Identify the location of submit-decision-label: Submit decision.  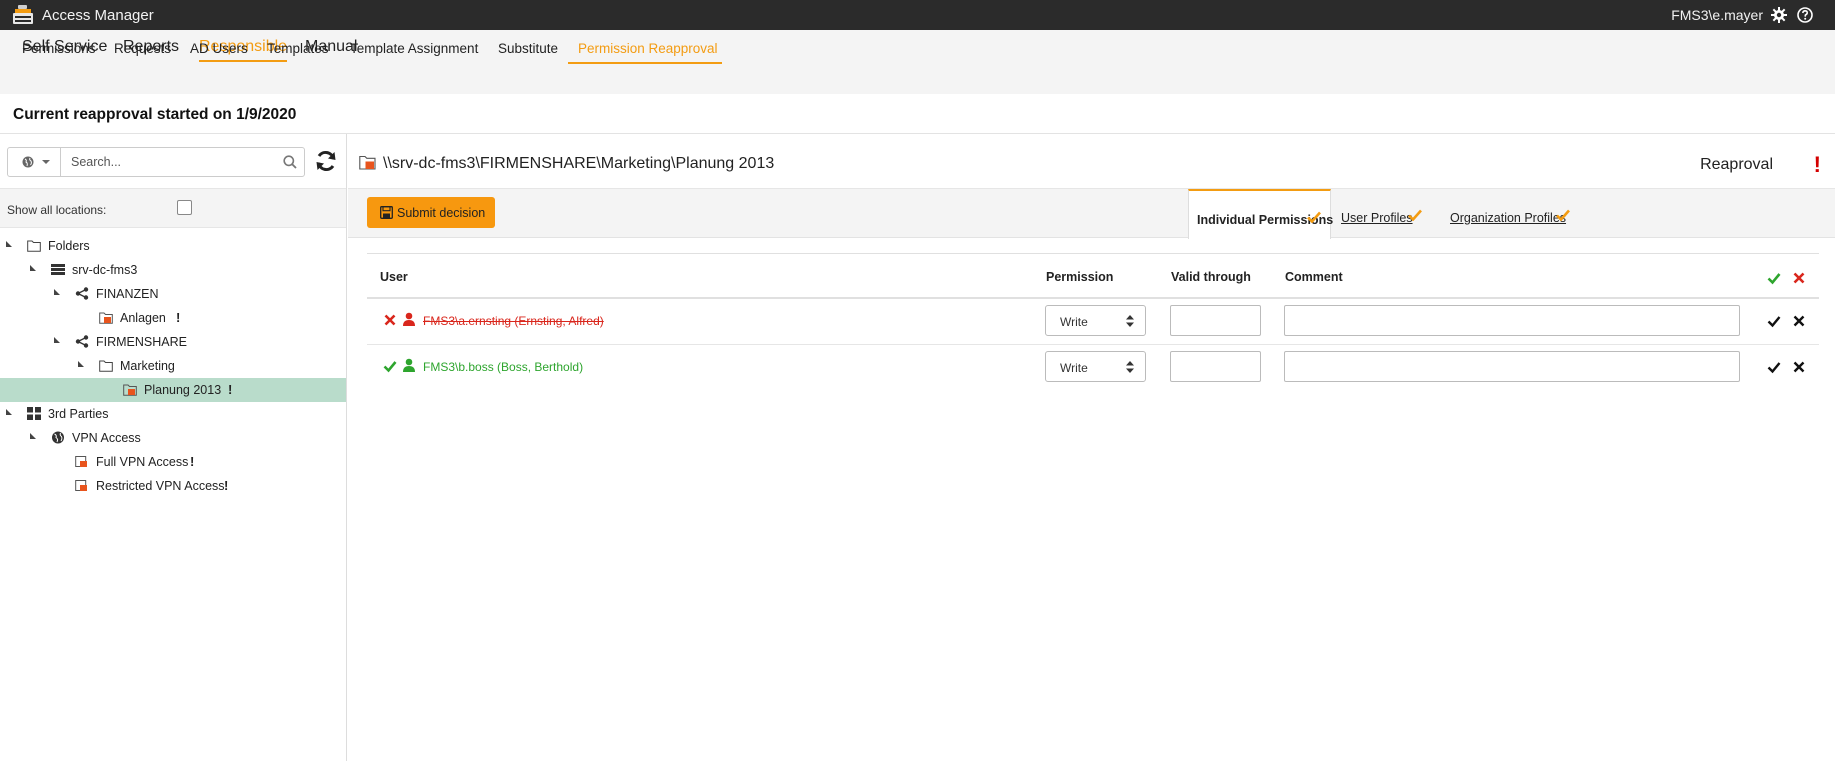
(441, 213).